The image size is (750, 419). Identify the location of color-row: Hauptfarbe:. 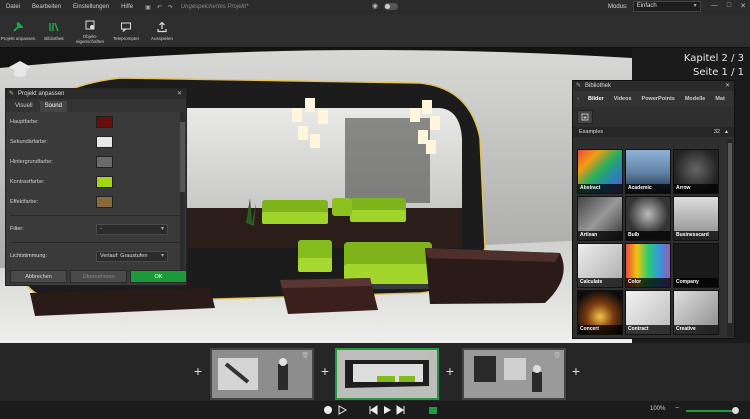
(96, 122).